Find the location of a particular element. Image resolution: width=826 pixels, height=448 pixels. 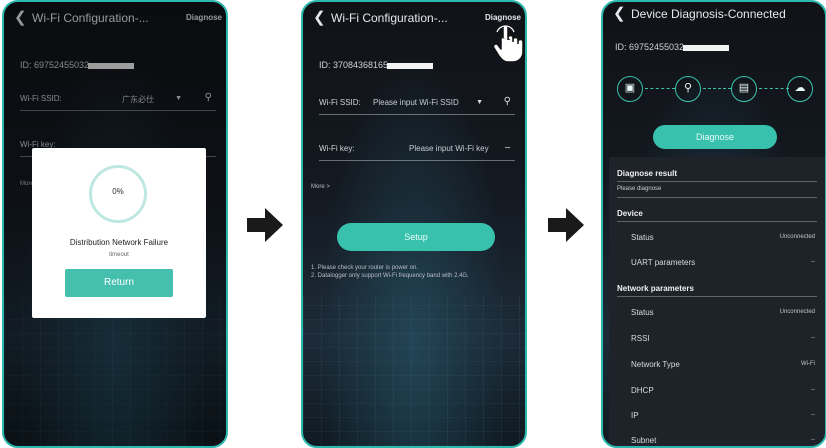

page-title: Device Diagnosis-Connected is located at coordinates (708, 14).